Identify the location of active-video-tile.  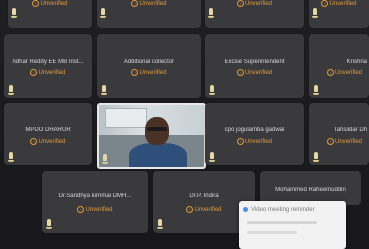
(151, 136).